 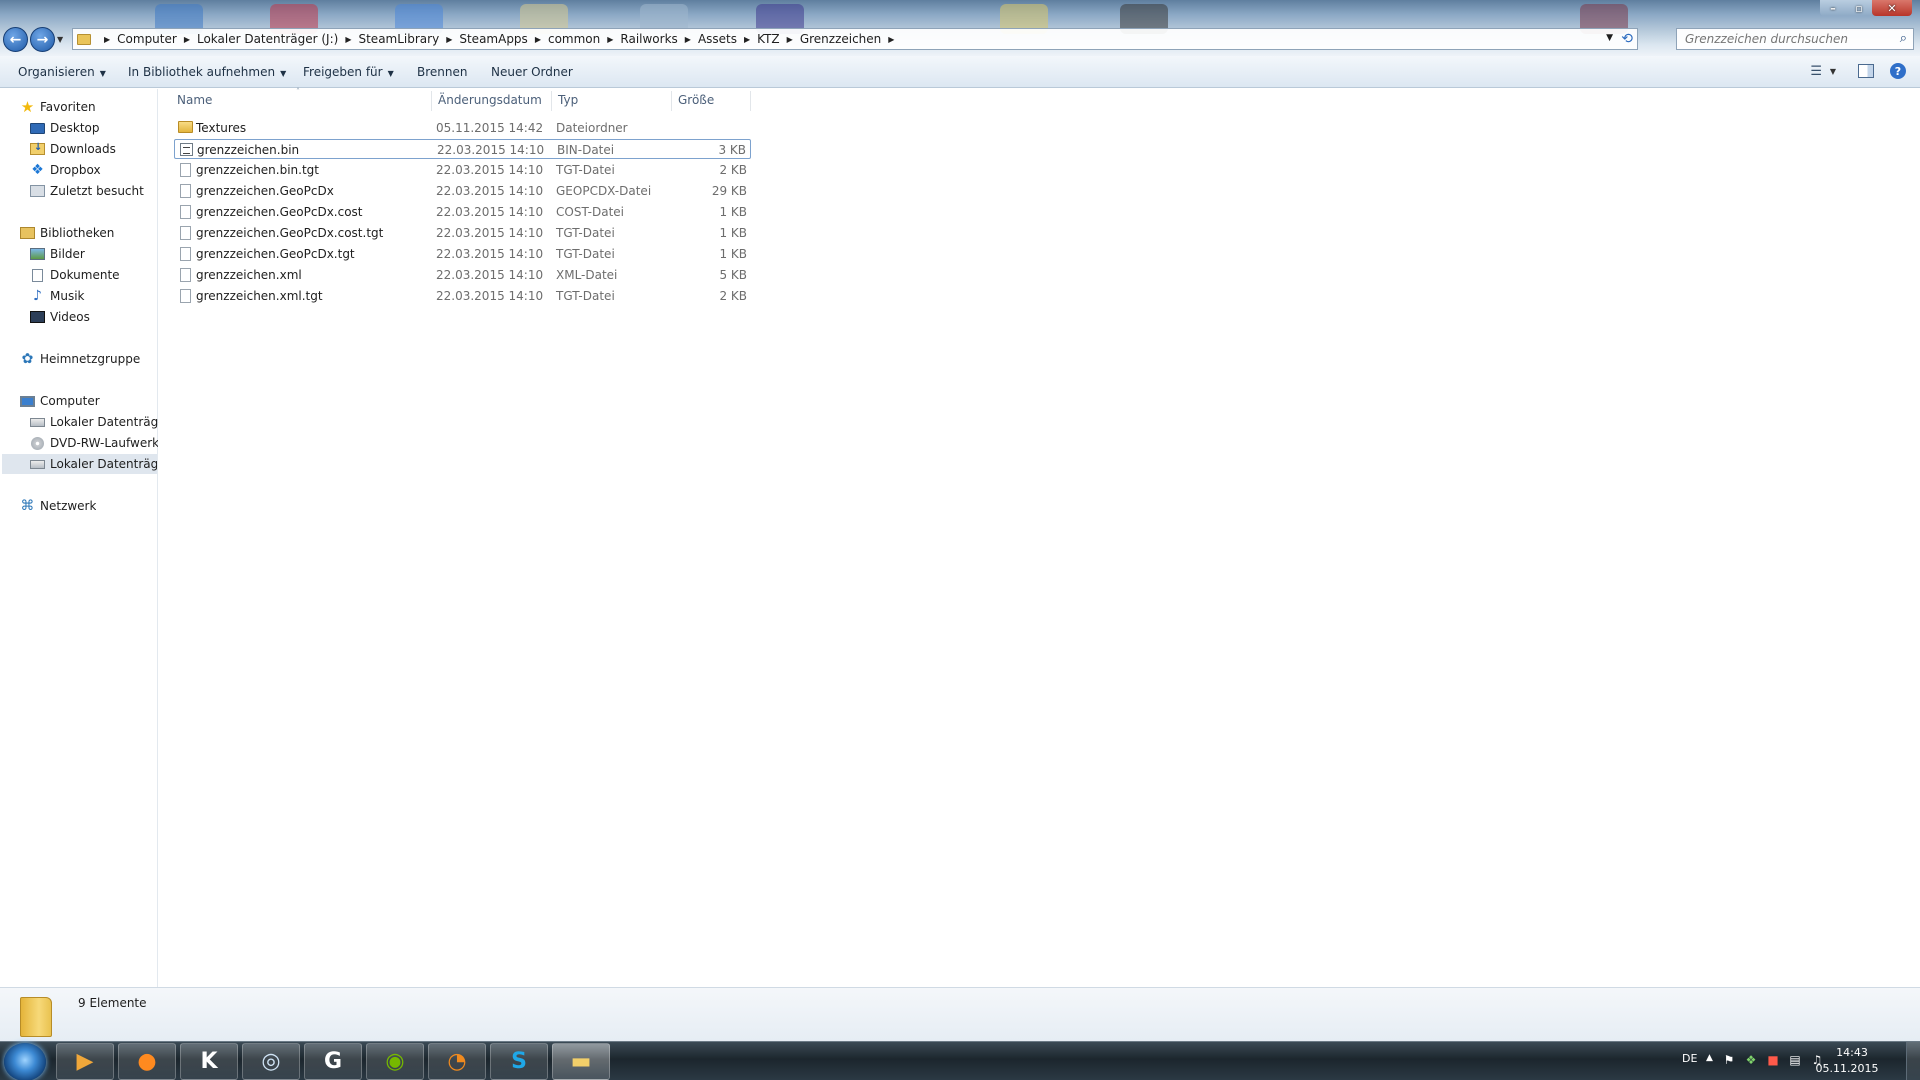 I want to click on search-box: ⌕, so click(x=1795, y=39).